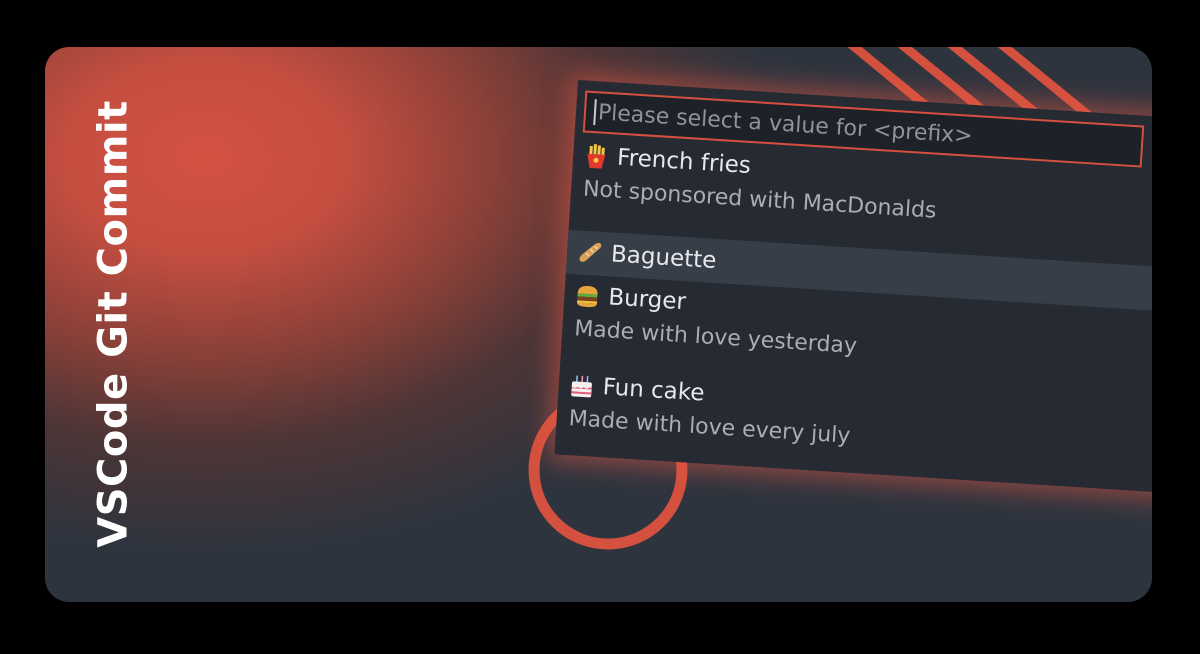  What do you see at coordinates (653, 390) in the screenshot?
I see `item-label: Fun cake` at bounding box center [653, 390].